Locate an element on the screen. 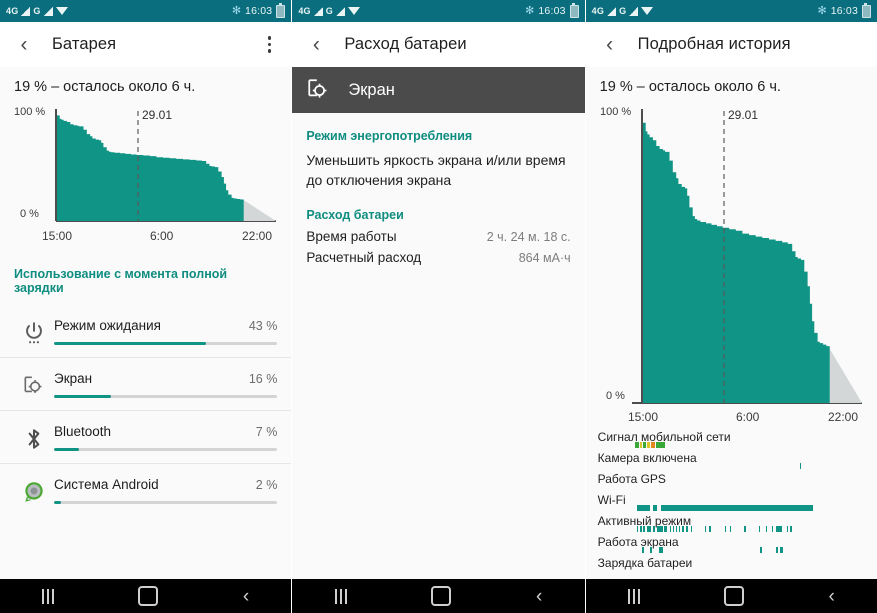  usage-row-percent: 43 % is located at coordinates (263, 326).